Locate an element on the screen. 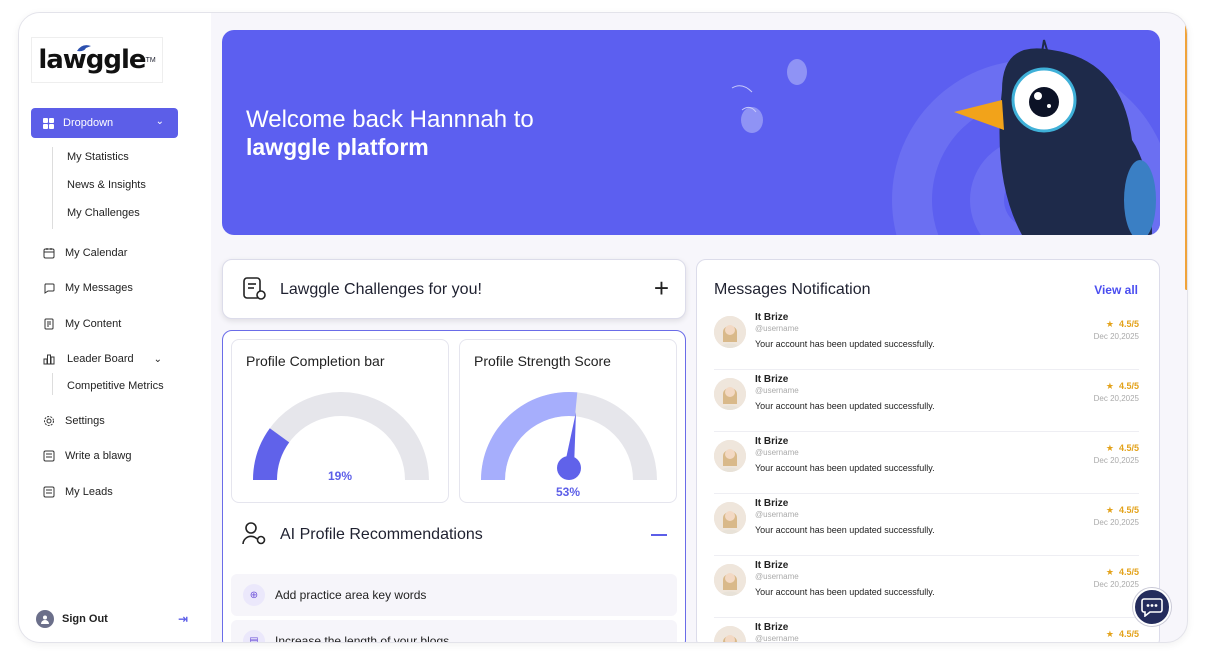  calendar-icon is located at coordinates (49, 253).